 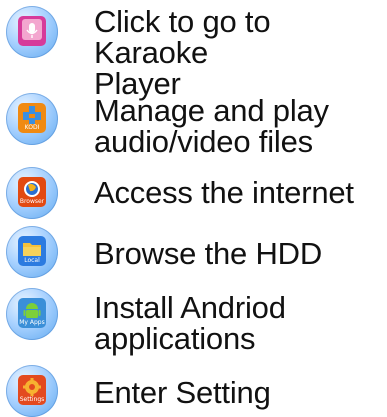 I want to click on android-icon: My Apps, so click(x=32, y=313).